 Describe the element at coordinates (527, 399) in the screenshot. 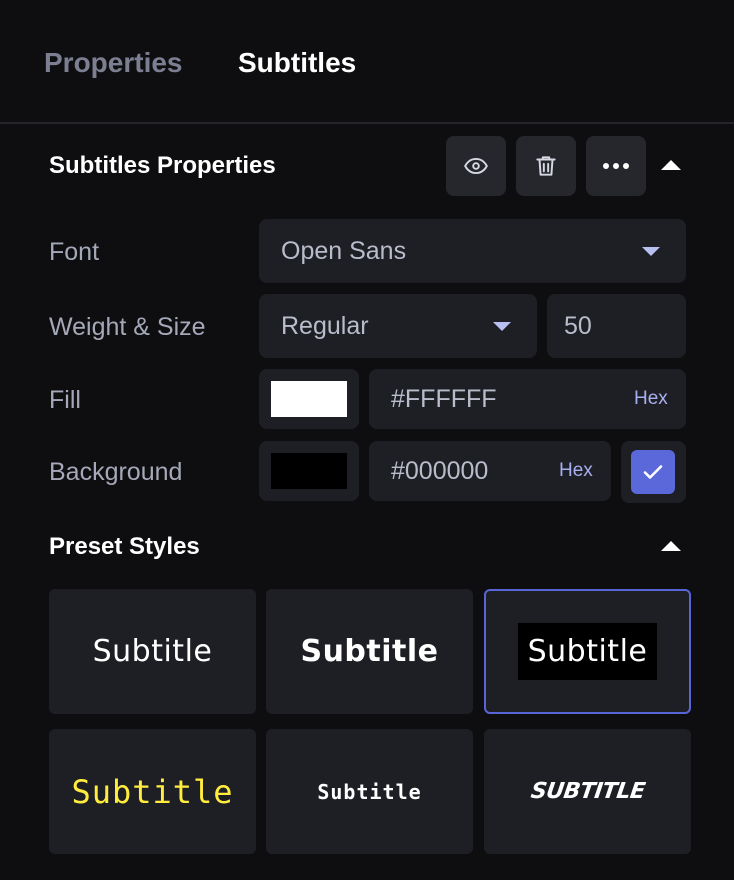

I see `fill-hex-input: #FFFFFF Hex` at that location.